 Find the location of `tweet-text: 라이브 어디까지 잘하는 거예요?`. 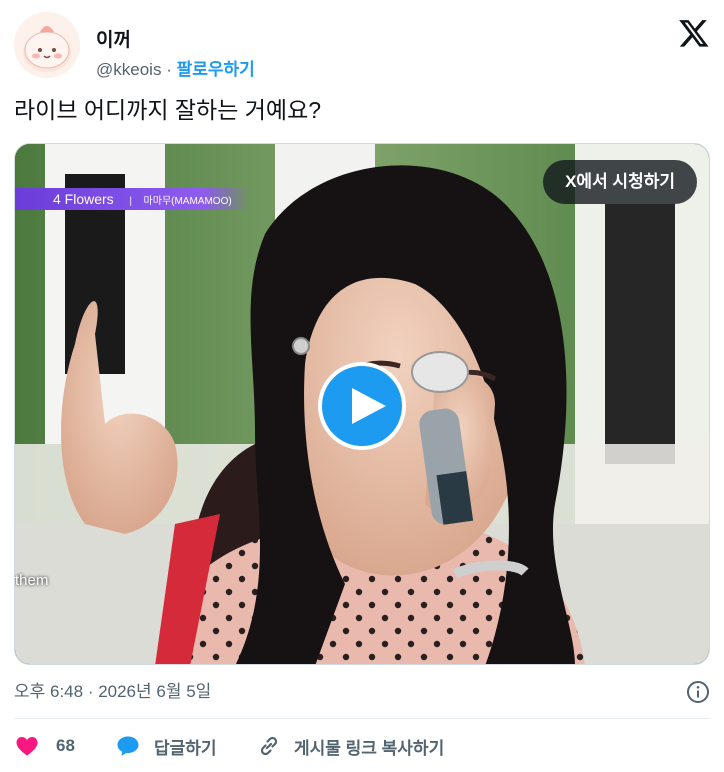

tweet-text: 라이브 어디까지 잘하는 거예요? is located at coordinates (168, 110).